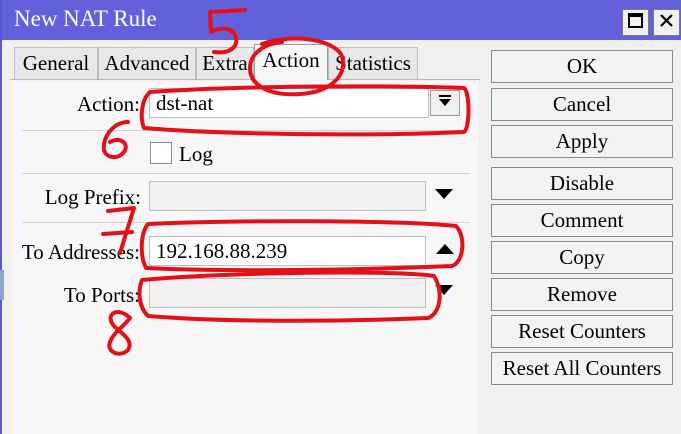 Image resolution: width=681 pixels, height=434 pixels. What do you see at coordinates (287, 251) in the screenshot?
I see `to-addresses-input: 192.168.88.239` at bounding box center [287, 251].